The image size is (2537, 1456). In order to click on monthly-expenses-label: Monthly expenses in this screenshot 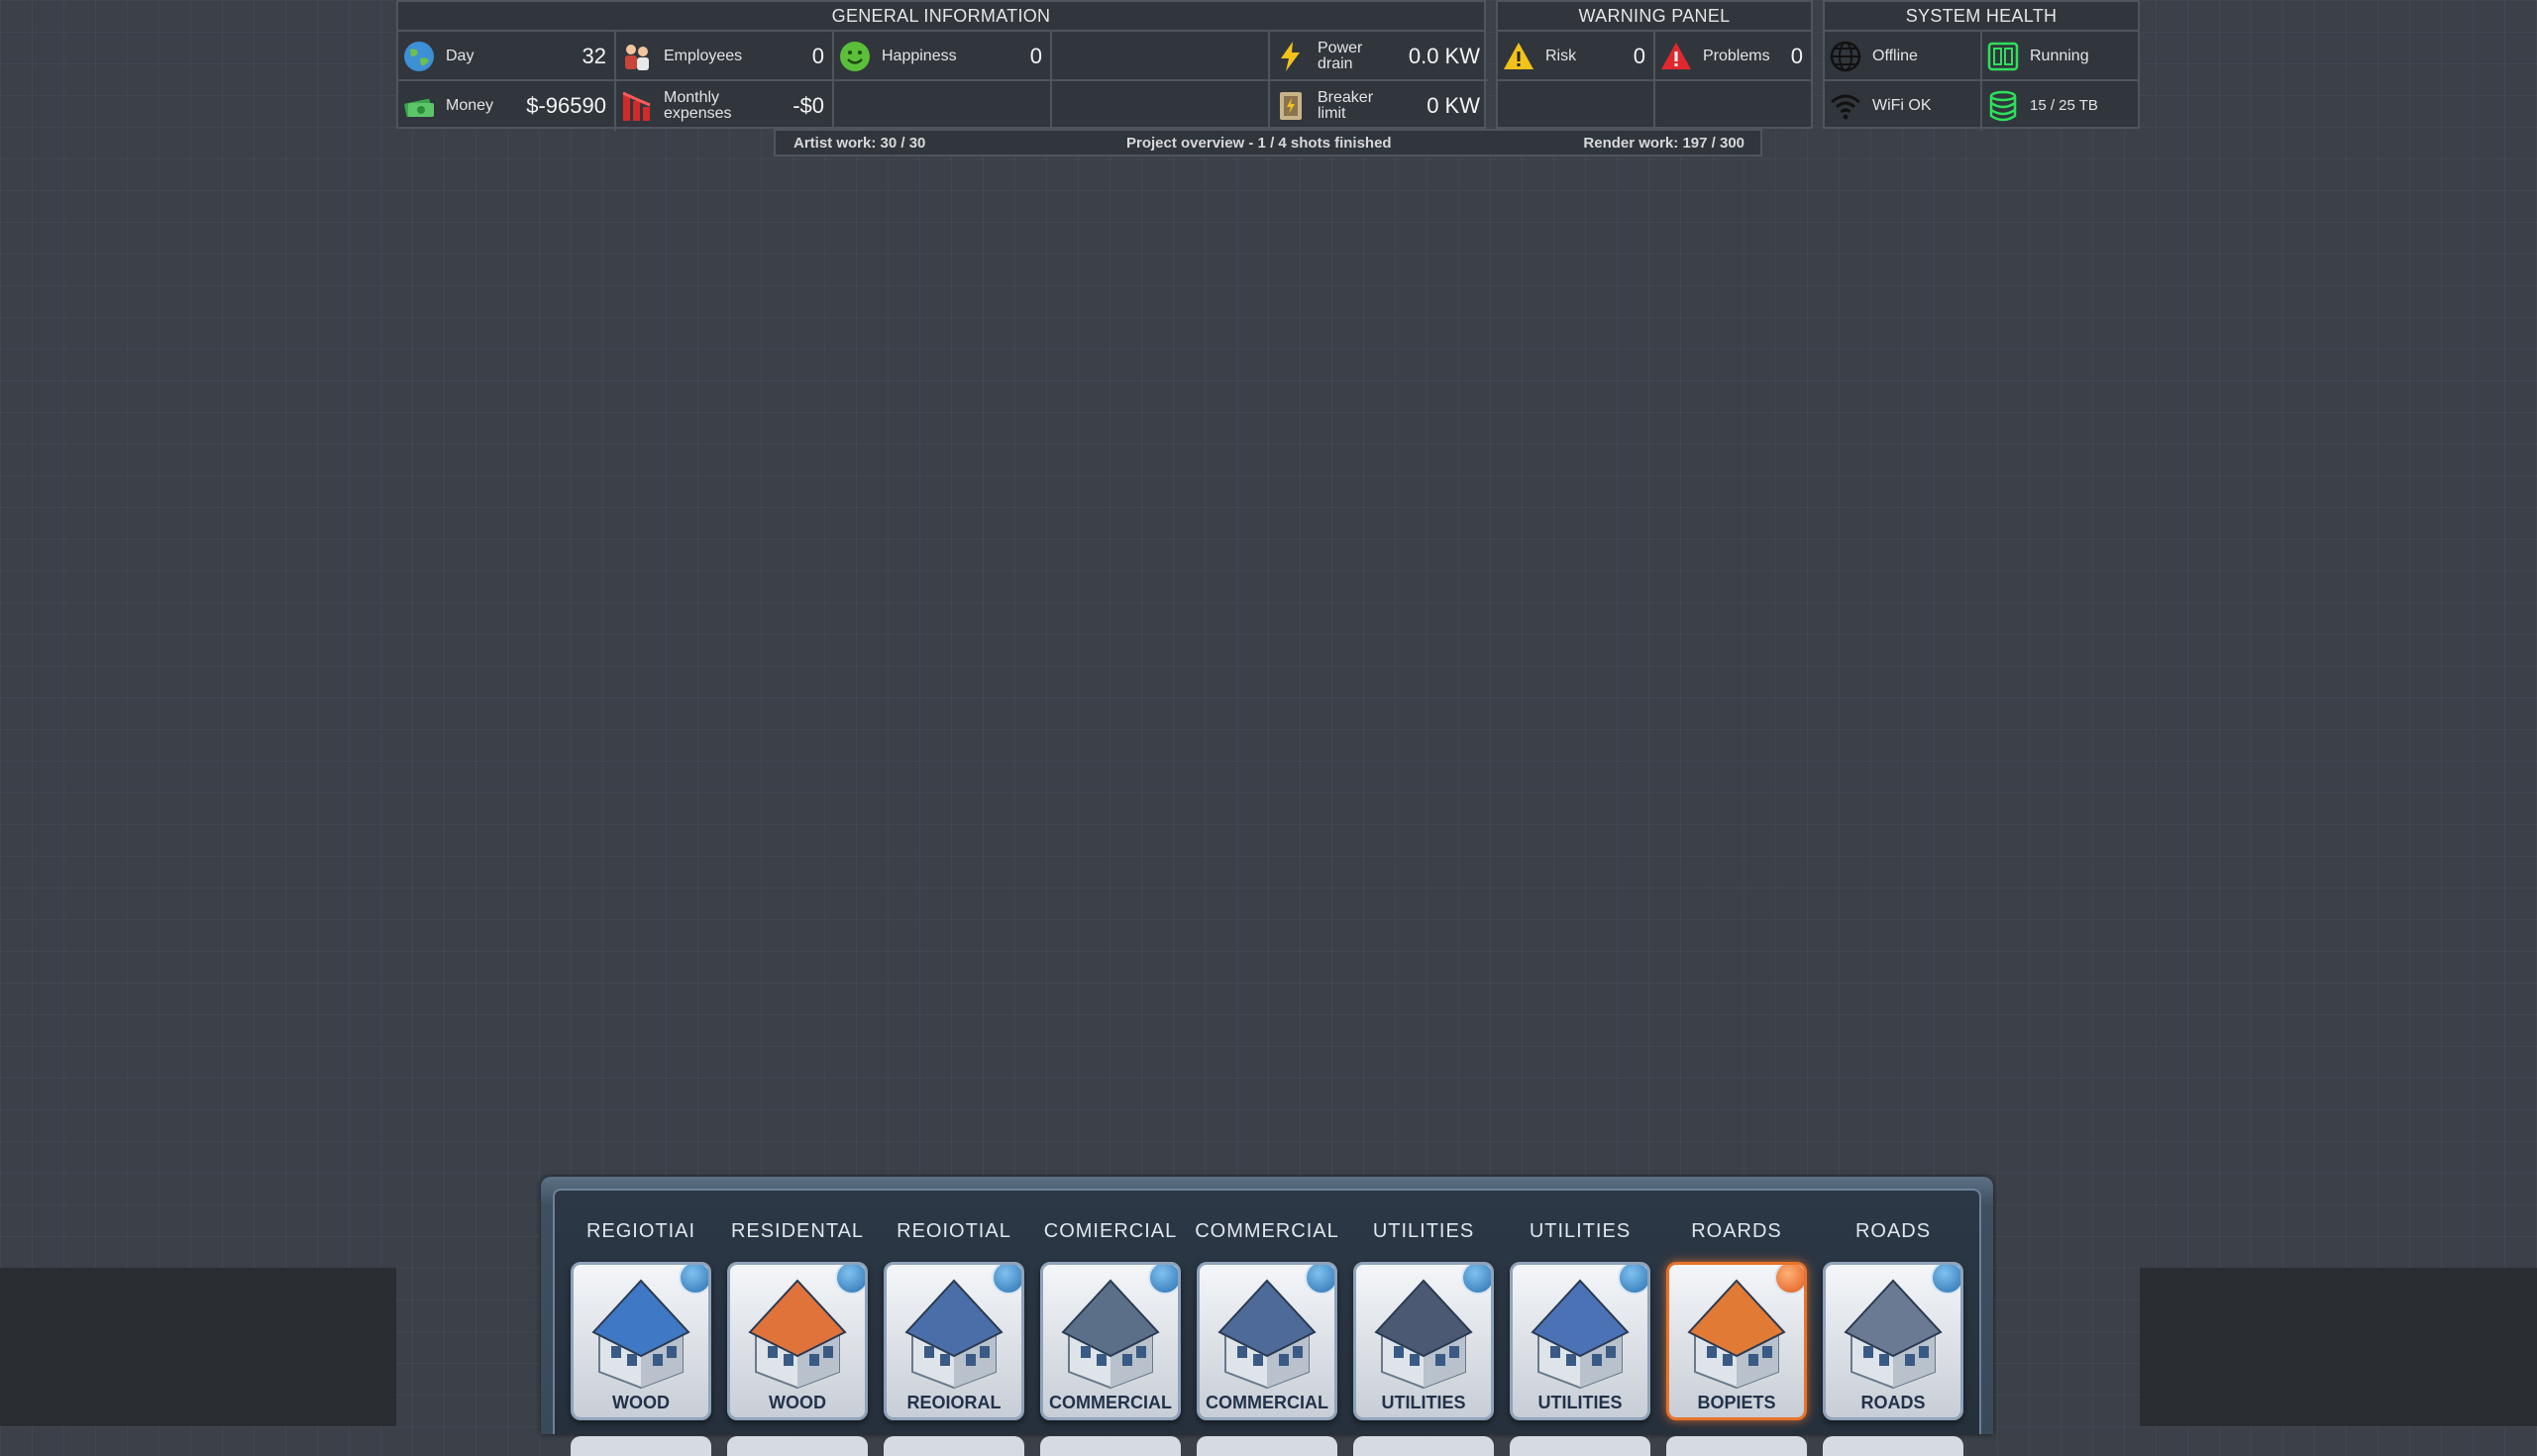, I will do `click(698, 106)`.